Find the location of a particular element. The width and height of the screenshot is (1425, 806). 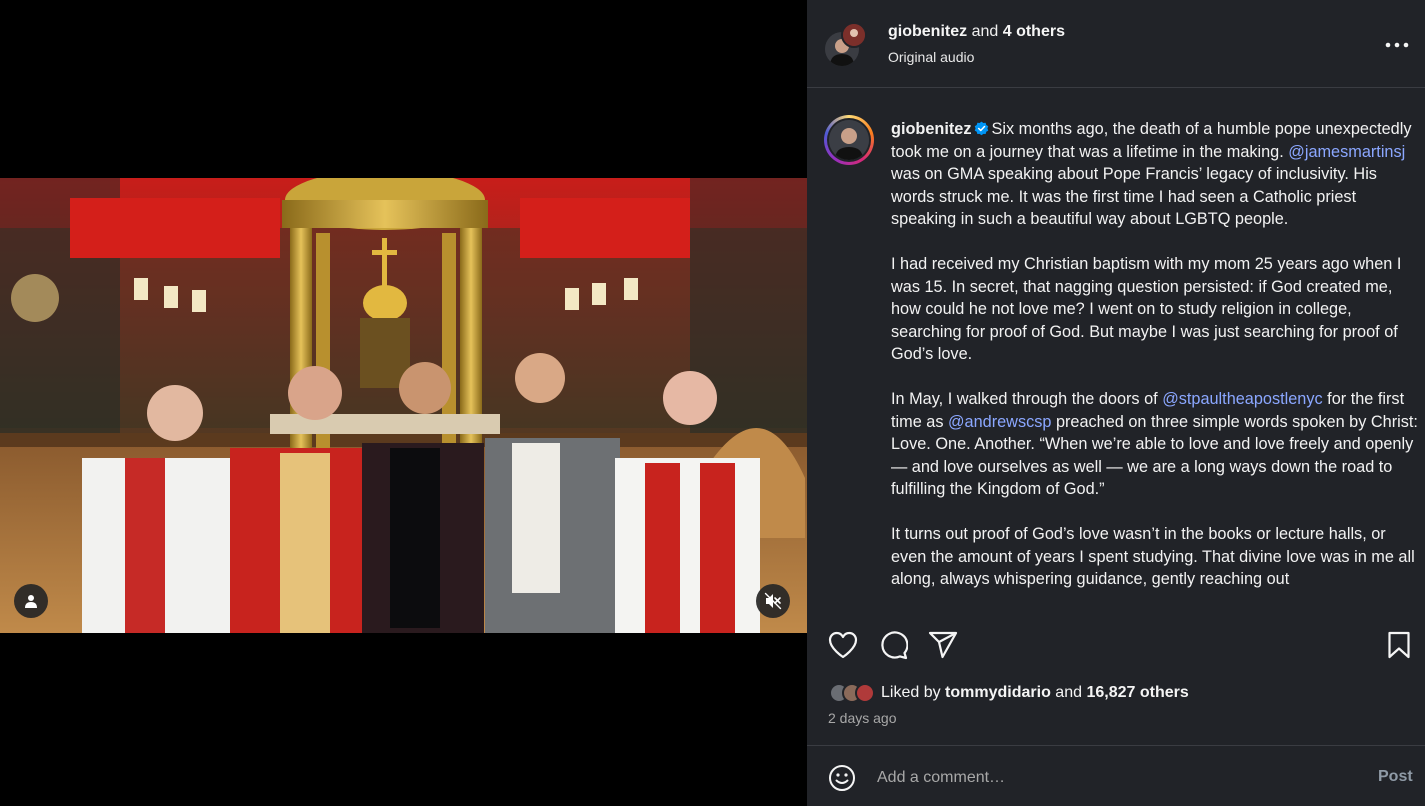

more-horizontal-icon is located at coordinates (1397, 45).